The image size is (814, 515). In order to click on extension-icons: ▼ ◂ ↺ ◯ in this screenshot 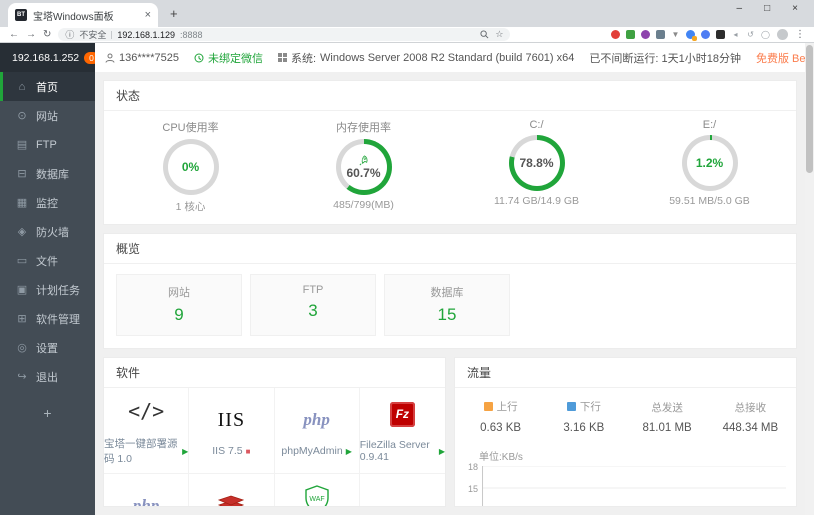, I will do `click(690, 35)`.